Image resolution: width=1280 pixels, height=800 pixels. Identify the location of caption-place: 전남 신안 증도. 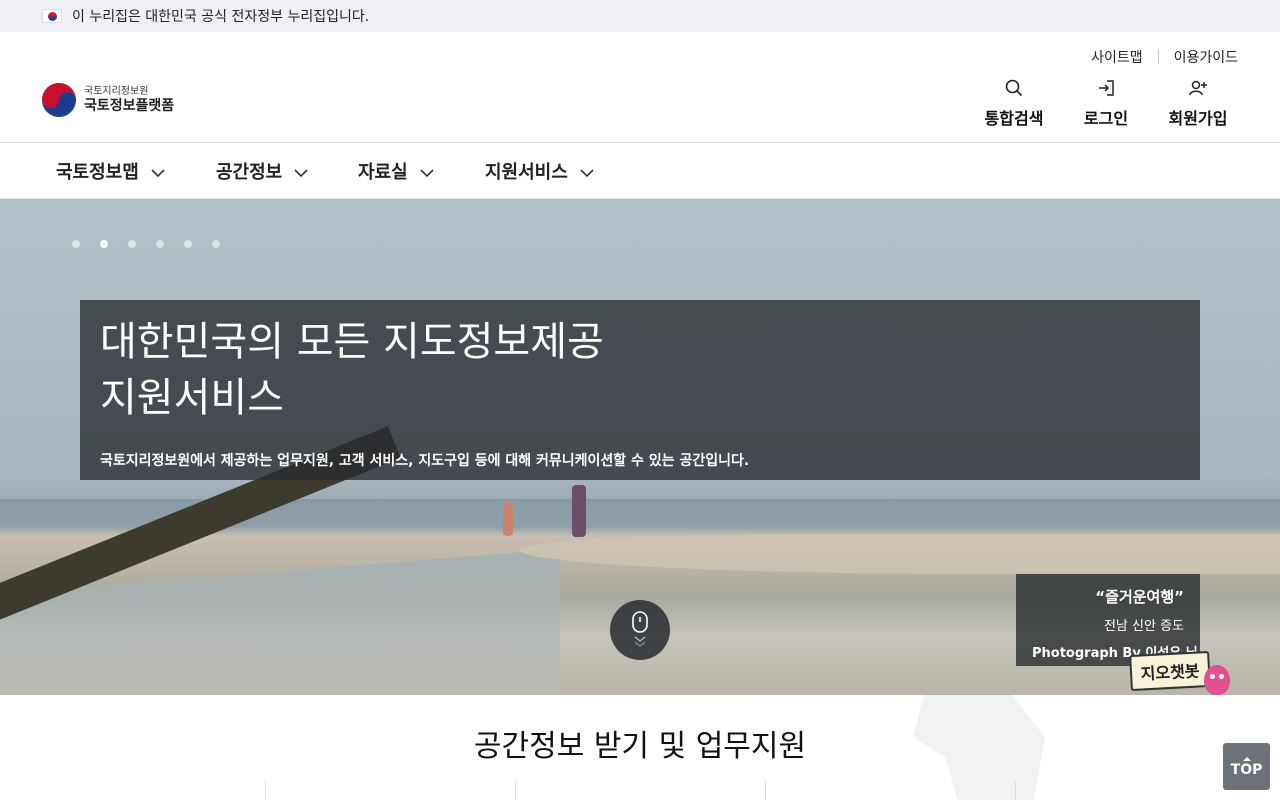
(1143, 626).